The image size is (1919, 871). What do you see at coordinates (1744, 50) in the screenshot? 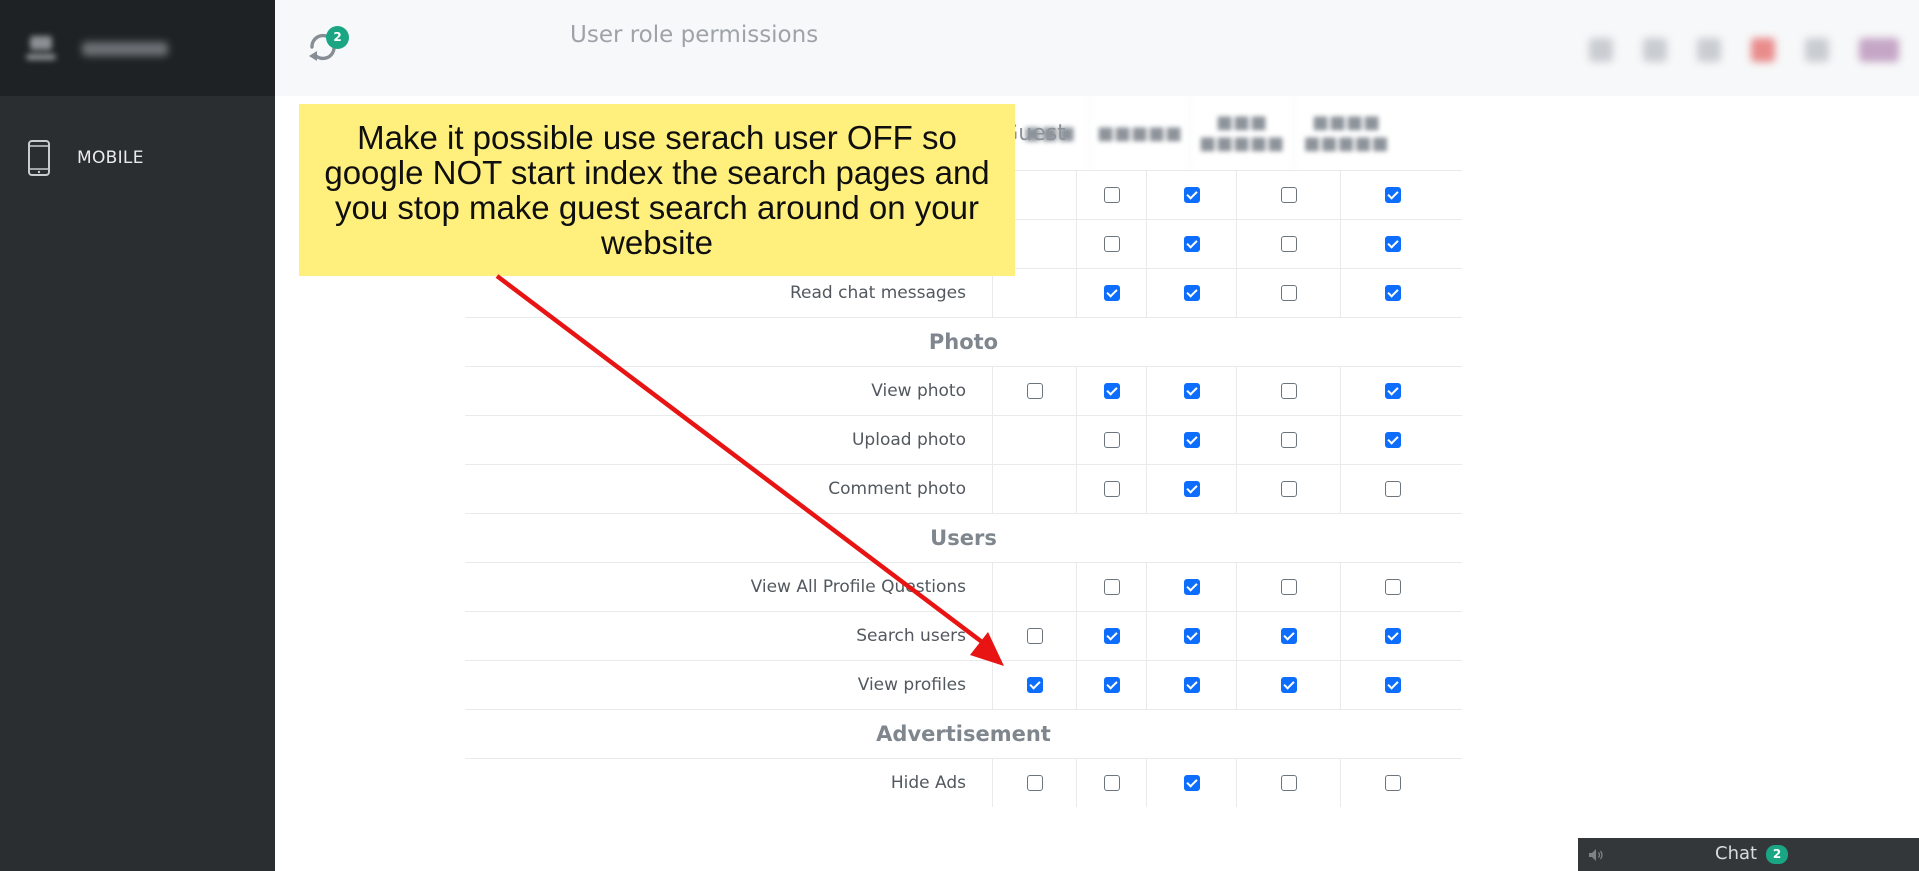
I see `top-actions-blurred` at bounding box center [1744, 50].